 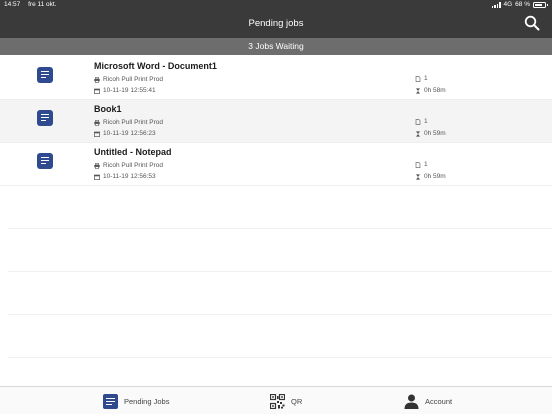 I want to click on job-submitted: 10-11-19 12:55:41, so click(x=129, y=90).